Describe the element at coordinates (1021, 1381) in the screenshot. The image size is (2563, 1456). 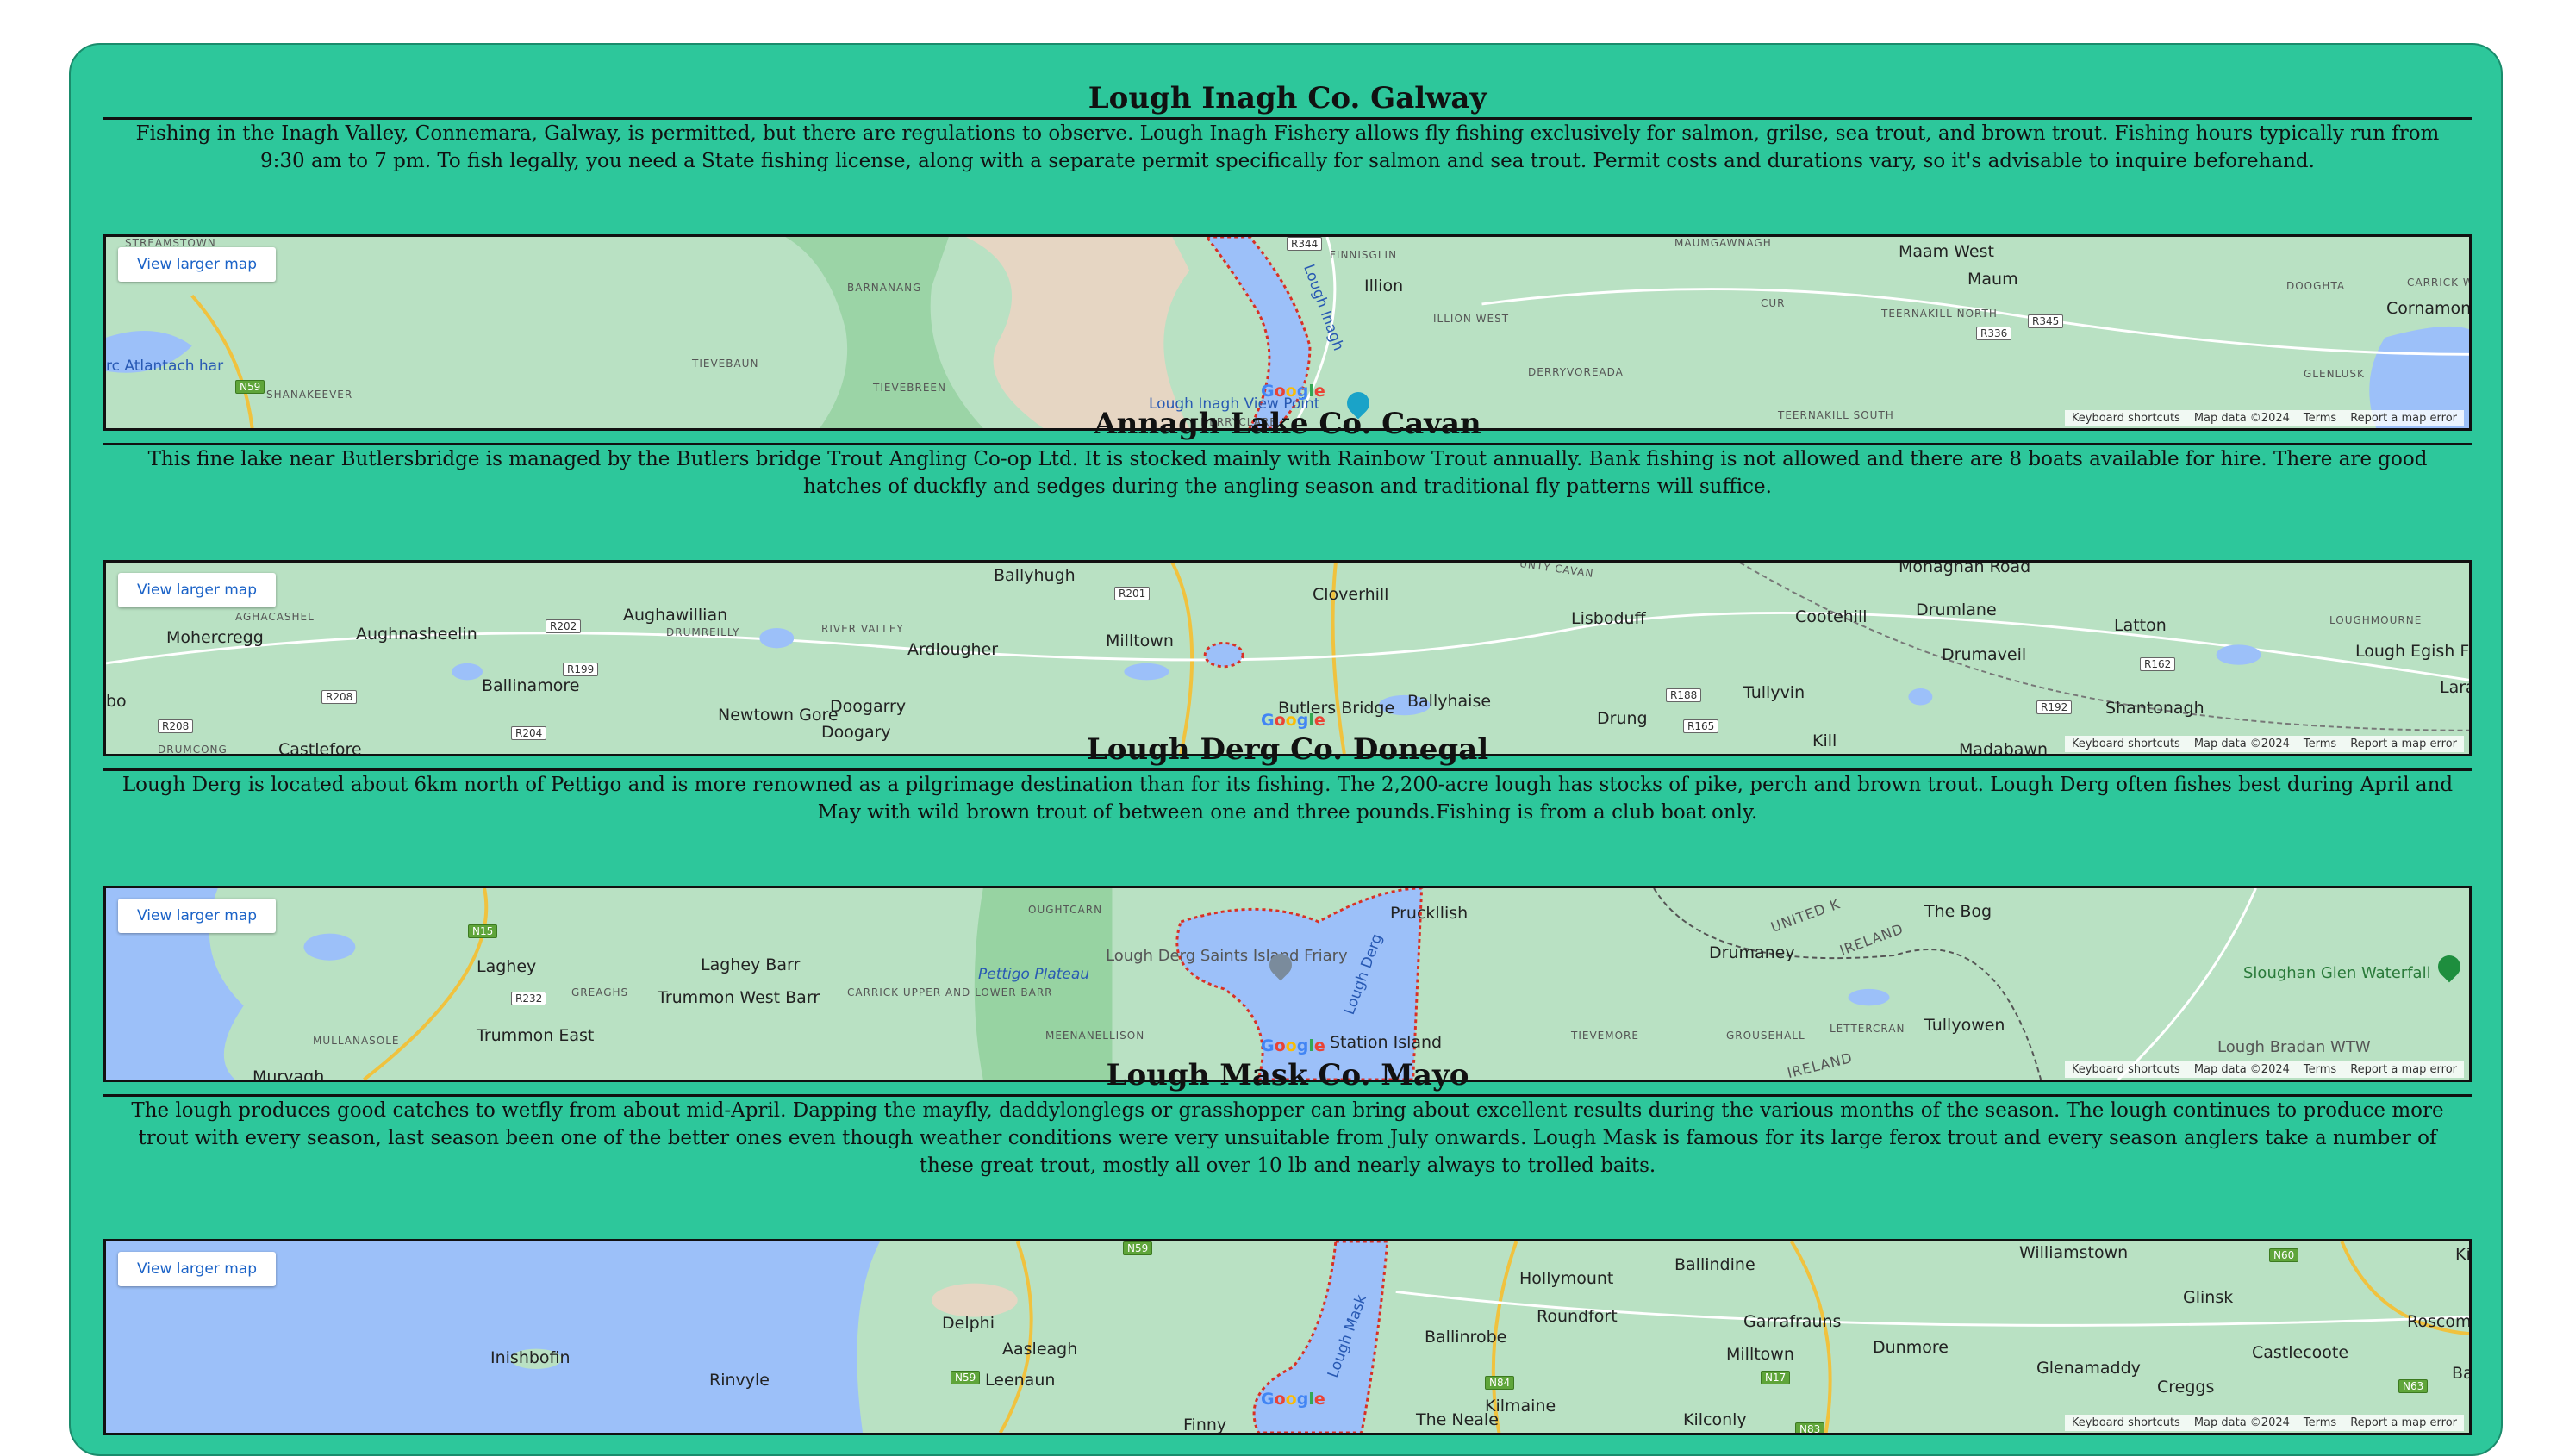
I see `map-label: Leenaun` at that location.